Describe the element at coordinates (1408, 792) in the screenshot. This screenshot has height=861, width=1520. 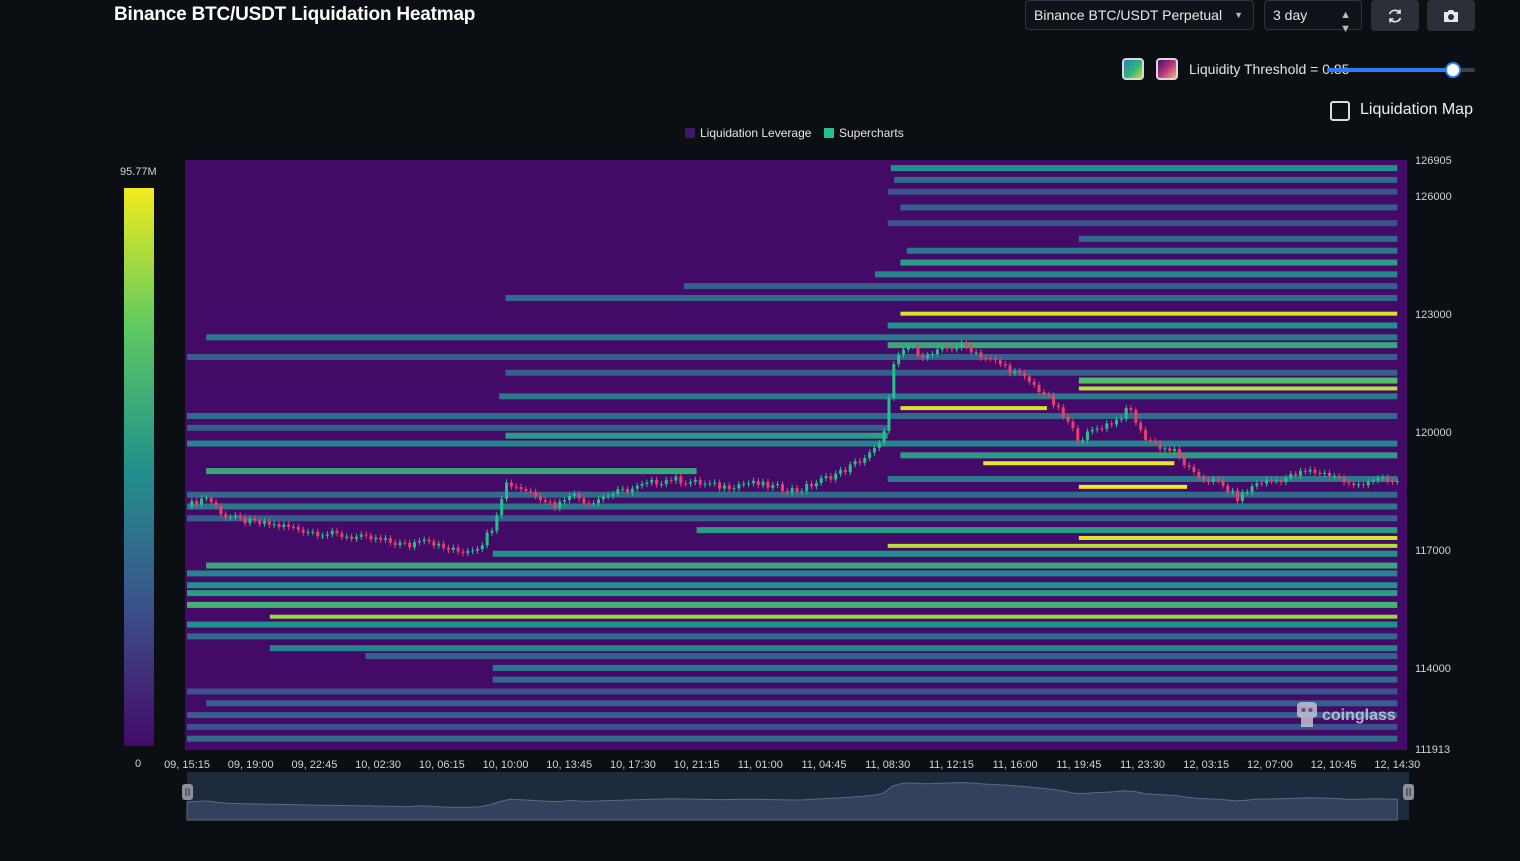
I see `navigator-right-handle` at that location.